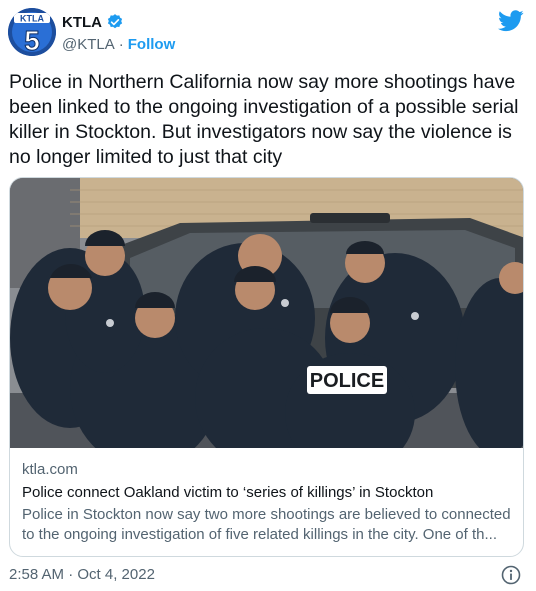  Describe the element at coordinates (82, 22) in the screenshot. I see `display-name: KTLA` at that location.